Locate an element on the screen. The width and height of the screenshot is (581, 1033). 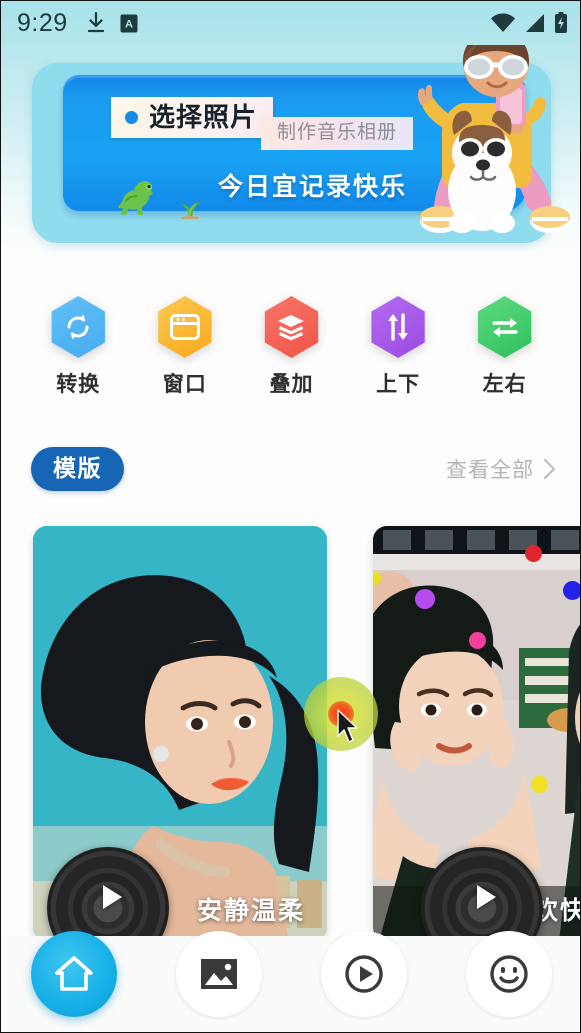
bottom-navigation is located at coordinates (290, 981).